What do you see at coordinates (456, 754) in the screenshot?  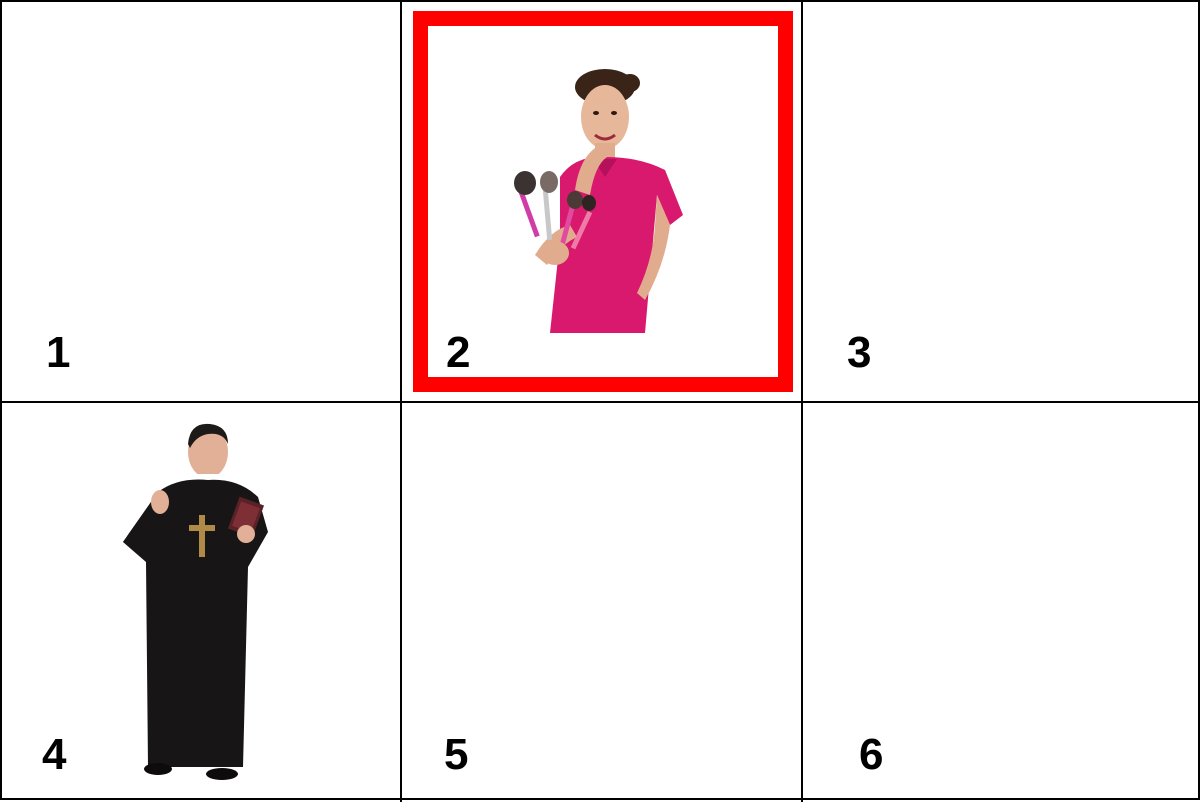 I see `cell-number-label: 5` at bounding box center [456, 754].